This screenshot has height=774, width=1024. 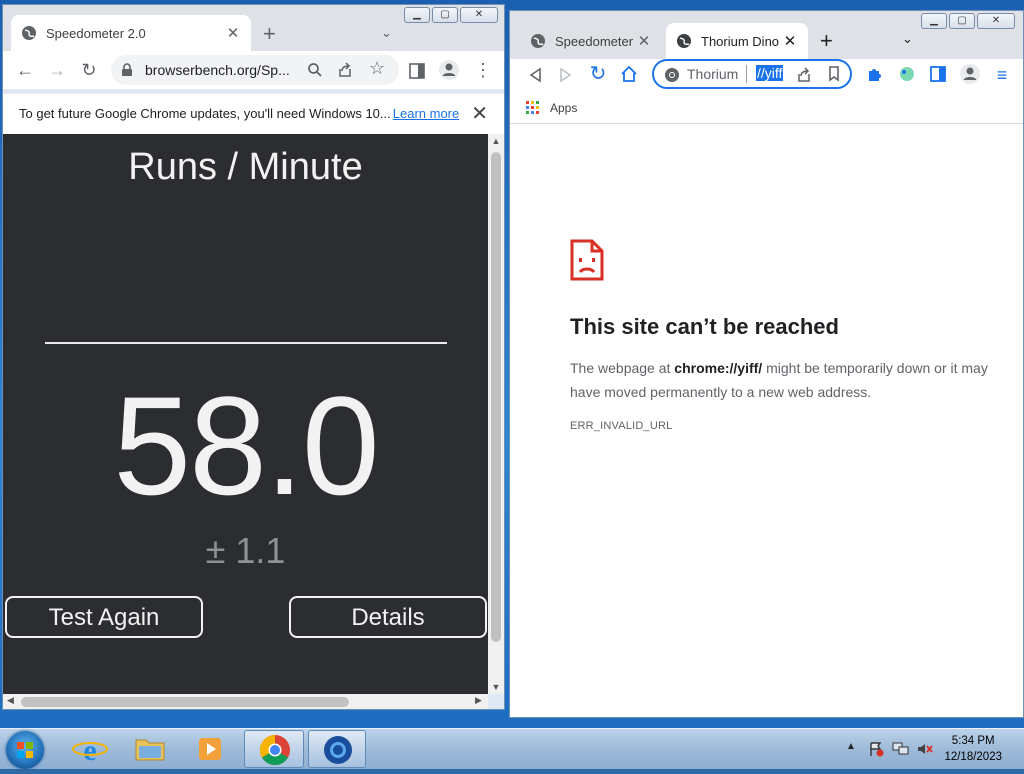 I want to click on omnibox-selected-text: //yiff, so click(x=770, y=73).